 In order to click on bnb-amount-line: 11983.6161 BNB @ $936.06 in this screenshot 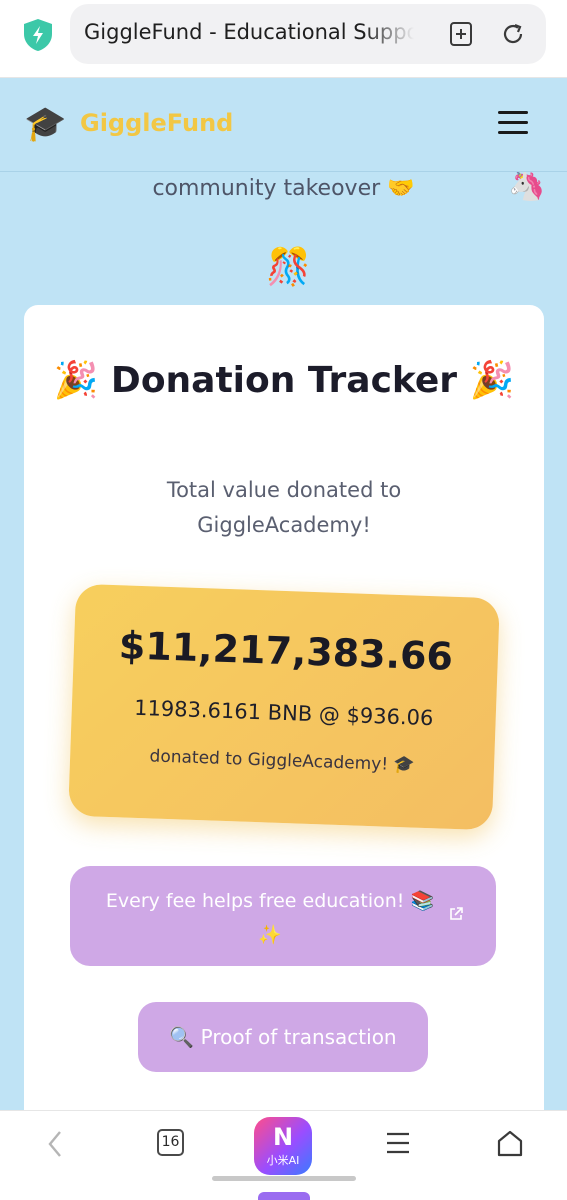, I will do `click(283, 713)`.